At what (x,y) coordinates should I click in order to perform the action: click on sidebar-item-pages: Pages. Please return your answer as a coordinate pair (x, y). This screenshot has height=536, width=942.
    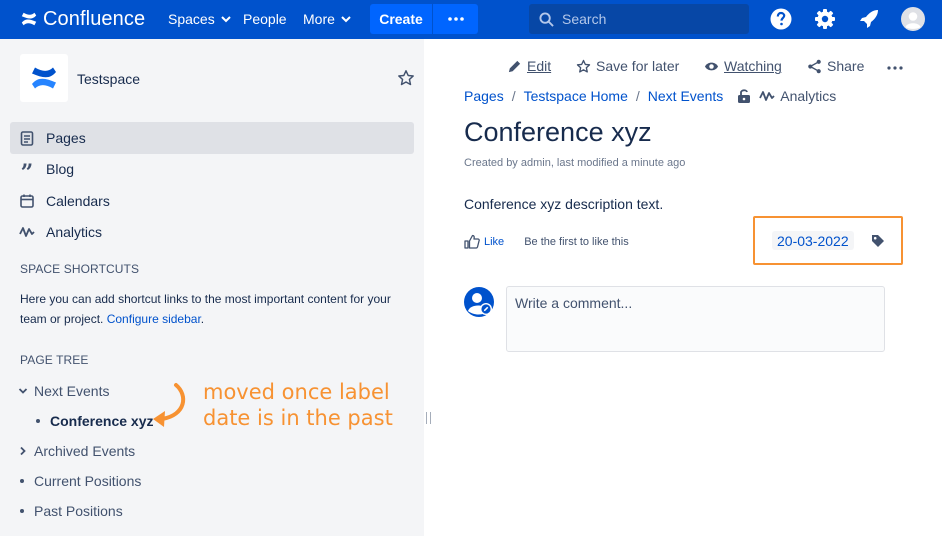
    Looking at the image, I should click on (212, 138).